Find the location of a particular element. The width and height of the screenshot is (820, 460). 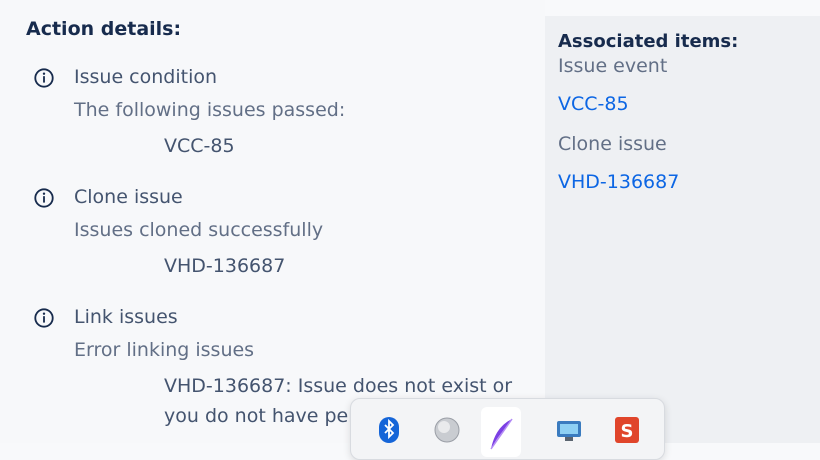

issue-event-label: Issue event is located at coordinates (613, 66).